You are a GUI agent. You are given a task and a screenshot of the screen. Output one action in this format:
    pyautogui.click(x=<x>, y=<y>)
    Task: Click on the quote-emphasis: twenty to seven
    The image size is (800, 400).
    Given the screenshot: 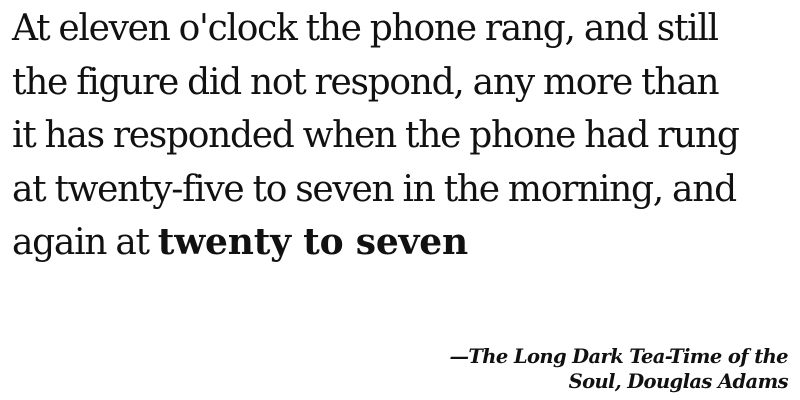 What is the action you would take?
    pyautogui.click(x=312, y=242)
    